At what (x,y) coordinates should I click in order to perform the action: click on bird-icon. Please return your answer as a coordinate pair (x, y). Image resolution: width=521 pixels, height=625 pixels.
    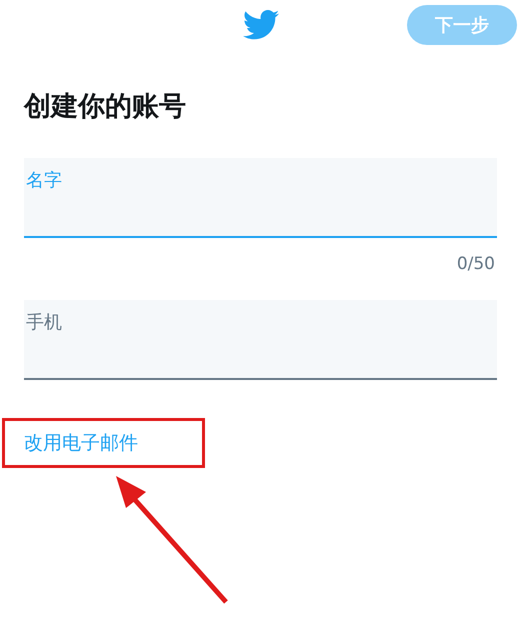
    Looking at the image, I should click on (260, 25).